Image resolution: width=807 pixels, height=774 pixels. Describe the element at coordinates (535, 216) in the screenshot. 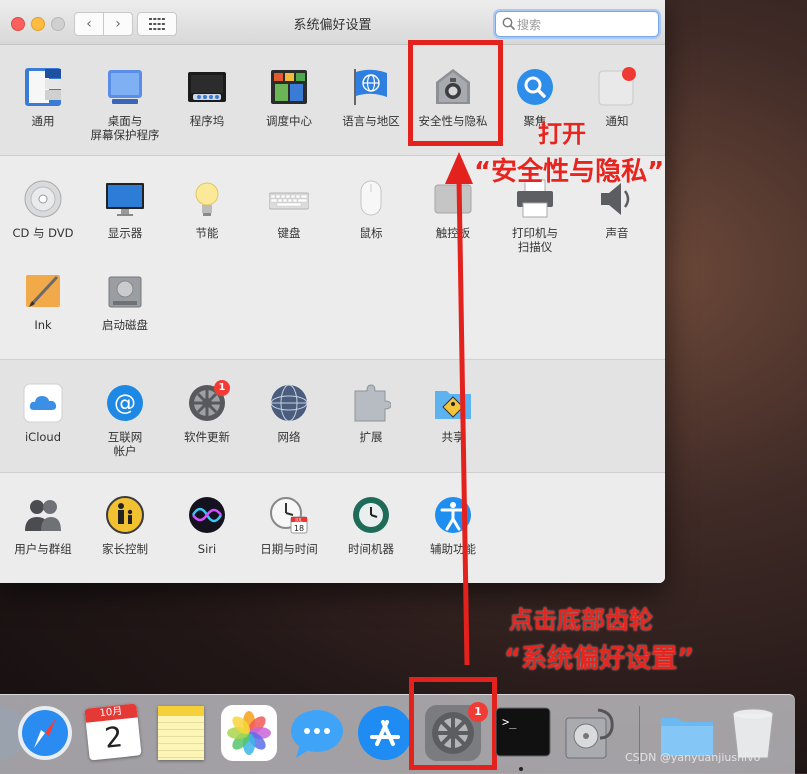

I see `pref-printers-scanners: 打印机与 扫描仪` at that location.